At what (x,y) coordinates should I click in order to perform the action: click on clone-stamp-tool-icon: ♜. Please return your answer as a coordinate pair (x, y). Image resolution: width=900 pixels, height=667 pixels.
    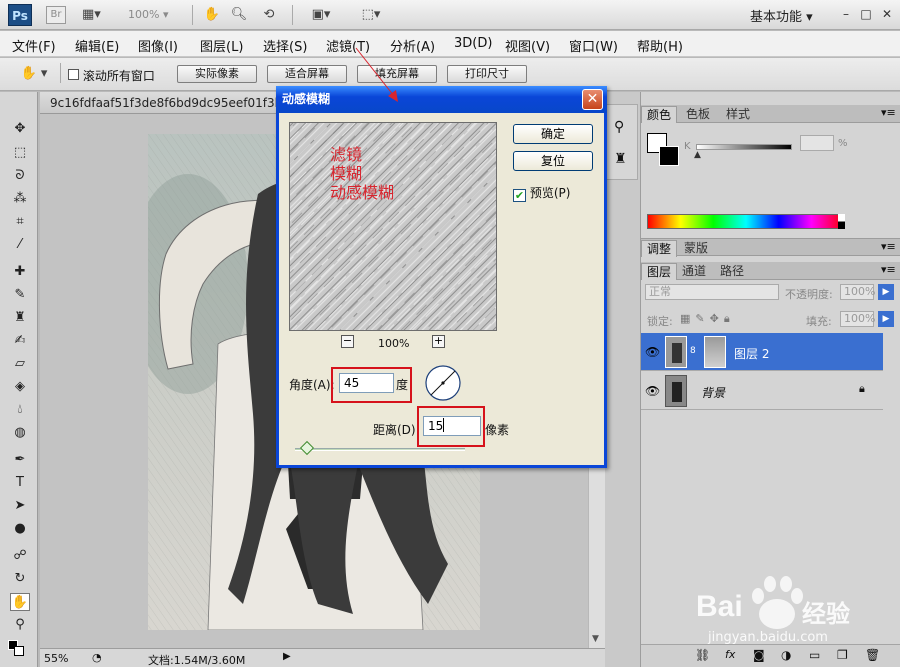
    Looking at the image, I should click on (20, 318).